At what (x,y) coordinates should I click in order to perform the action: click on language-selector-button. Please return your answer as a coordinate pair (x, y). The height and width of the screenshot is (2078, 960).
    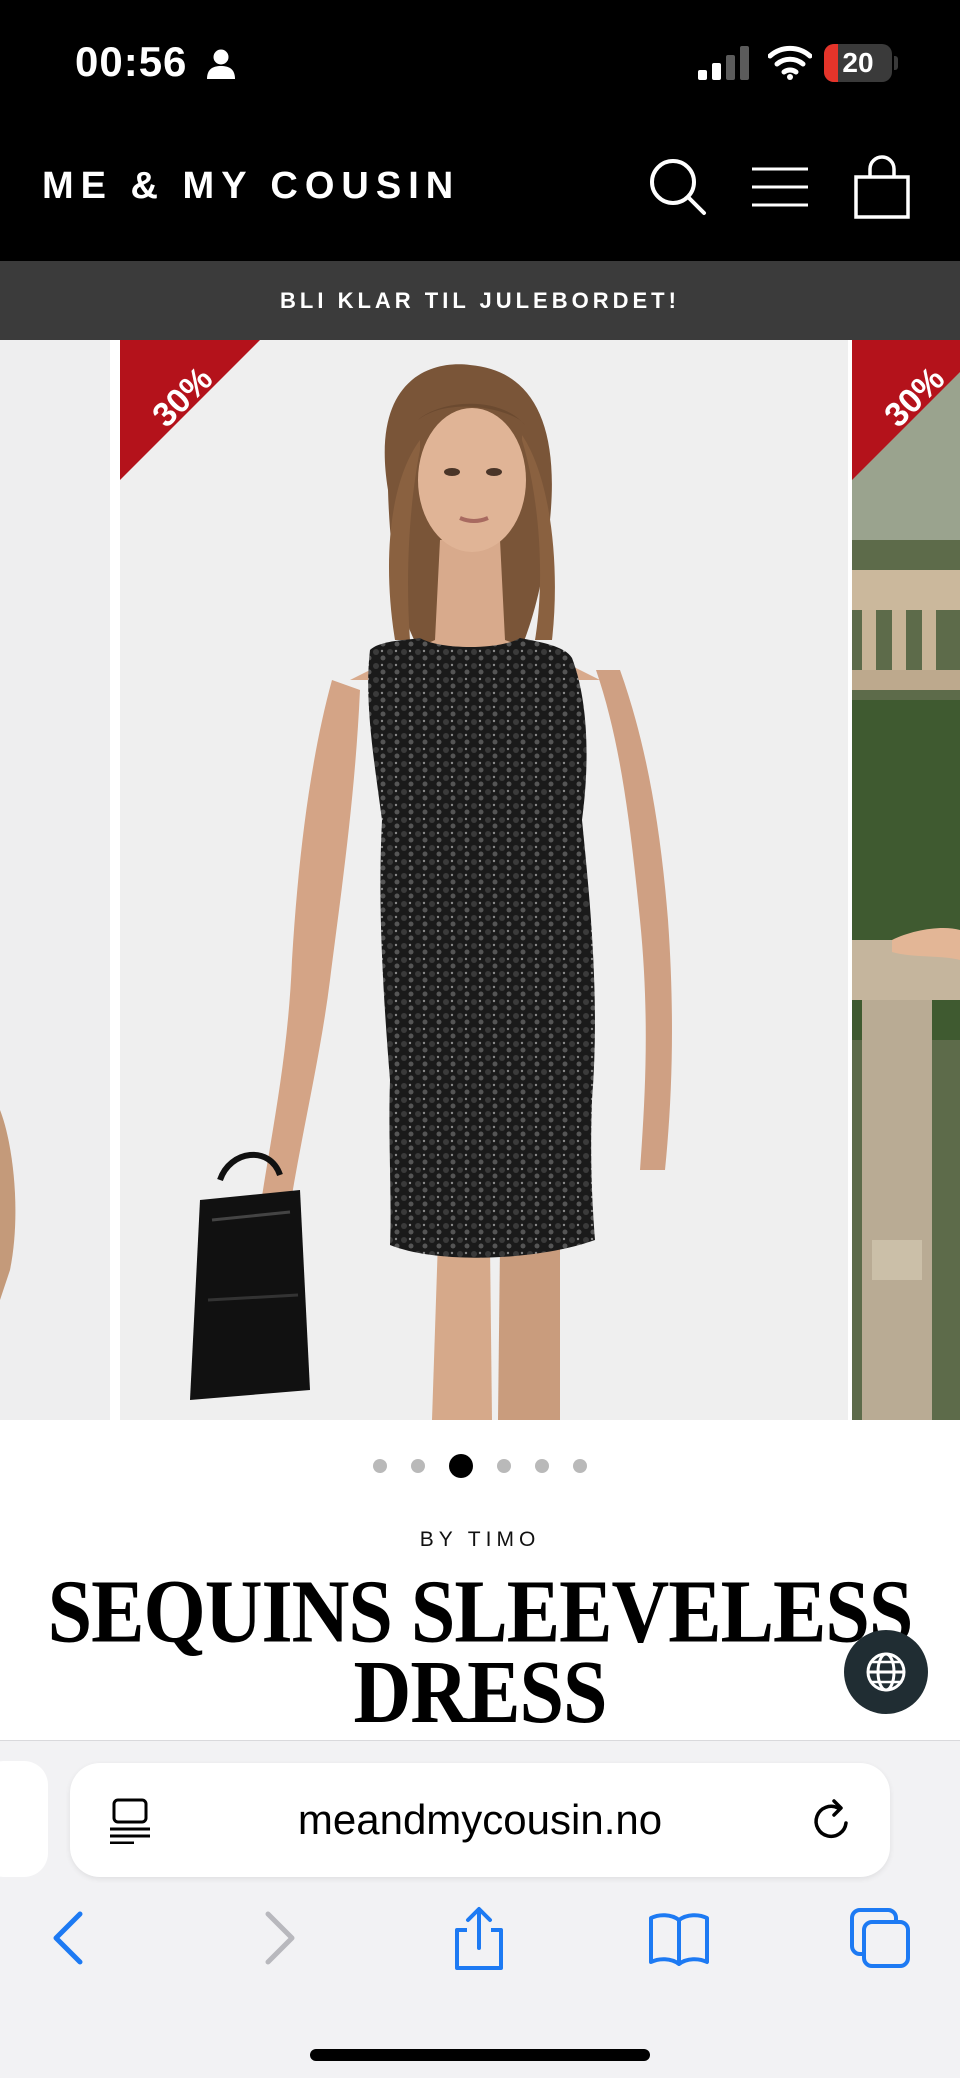
    Looking at the image, I should click on (886, 1672).